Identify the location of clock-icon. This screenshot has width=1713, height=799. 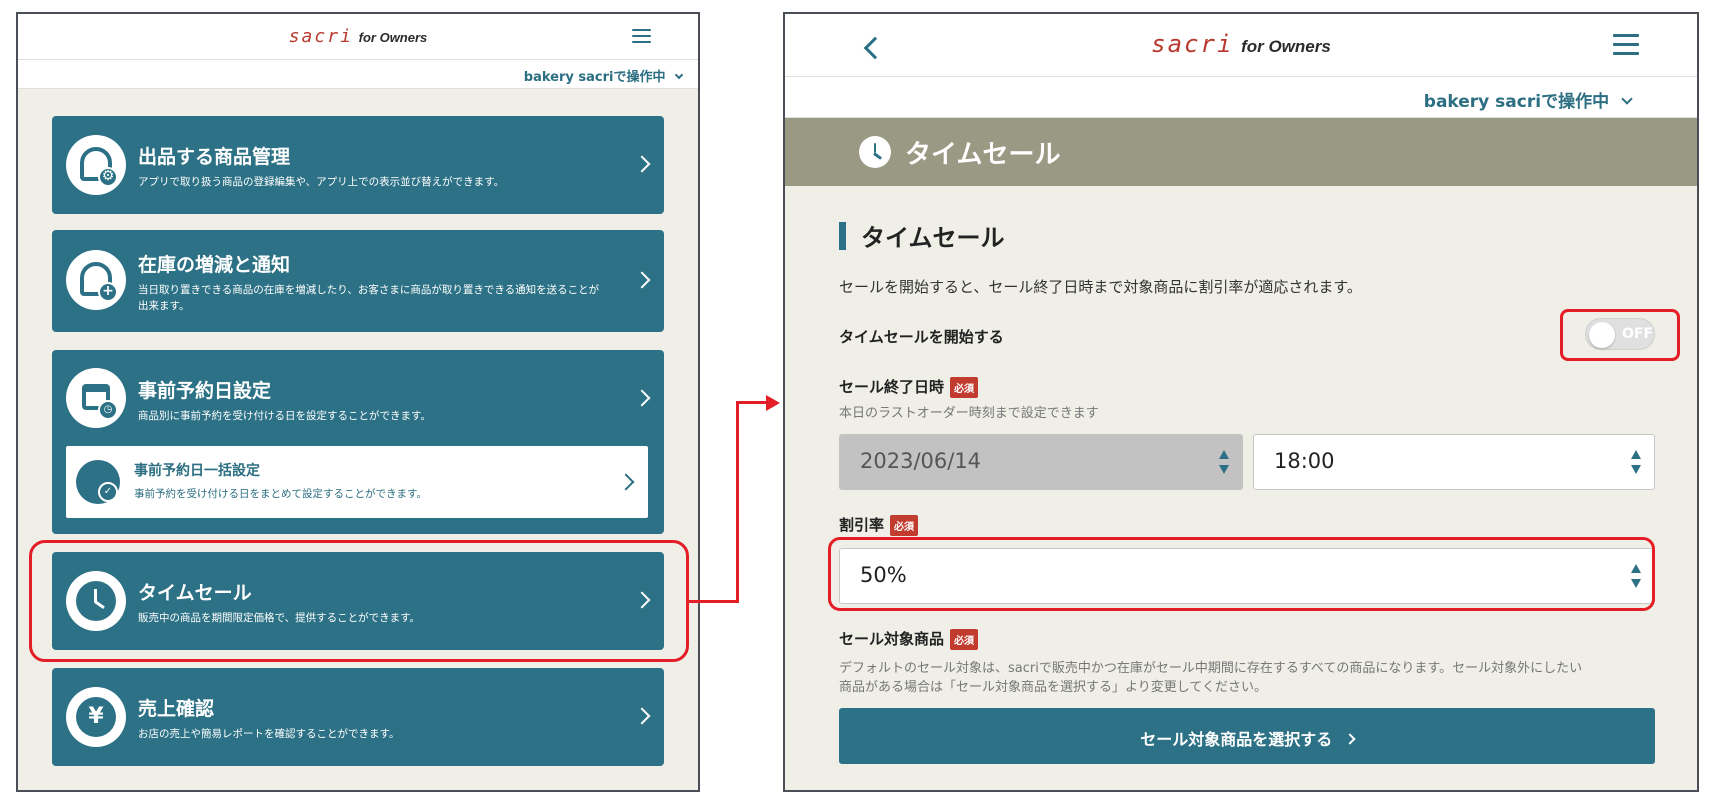
(875, 152).